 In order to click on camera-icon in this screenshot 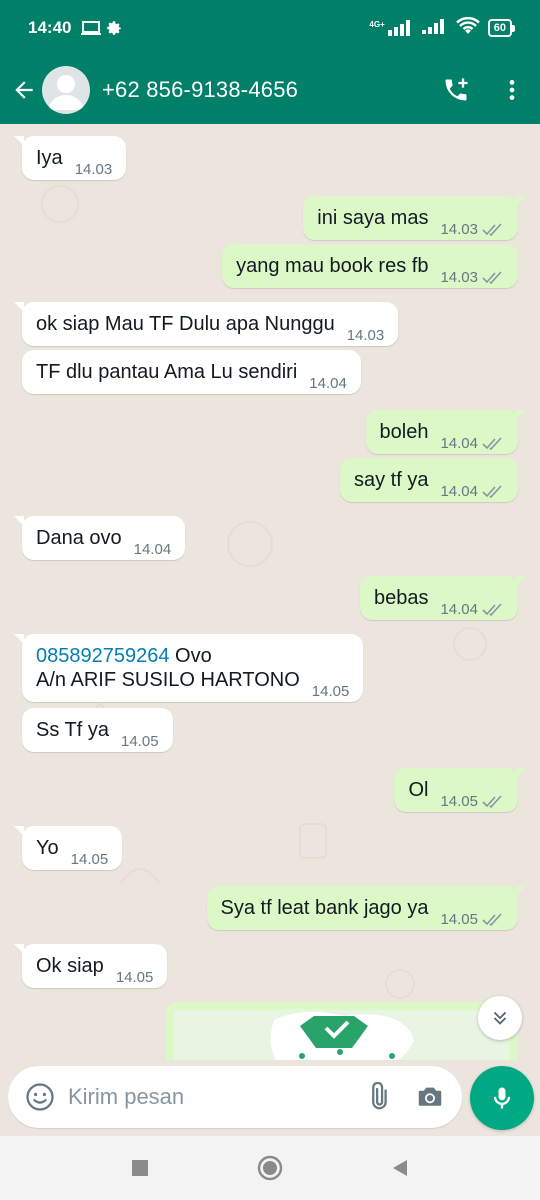, I will do `click(430, 1096)`.